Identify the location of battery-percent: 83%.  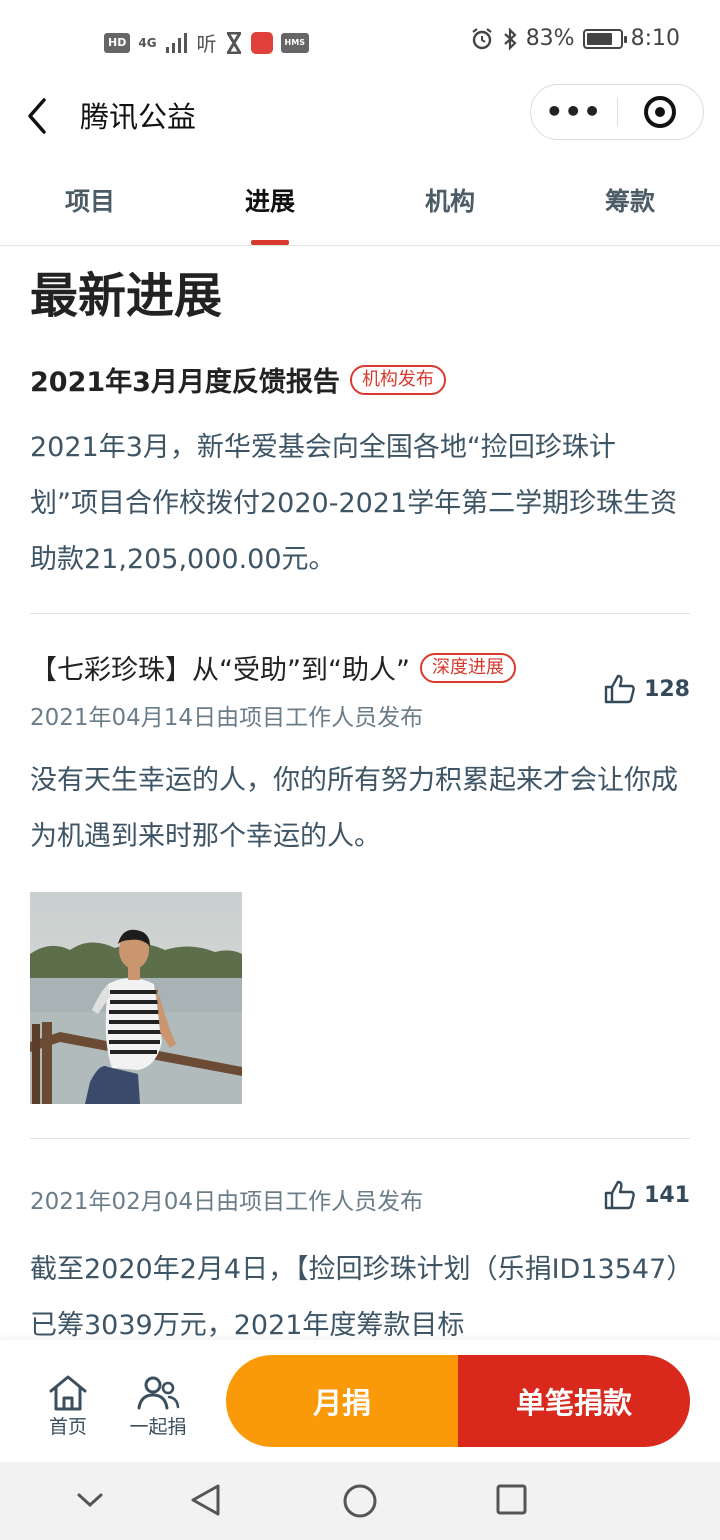
(550, 38).